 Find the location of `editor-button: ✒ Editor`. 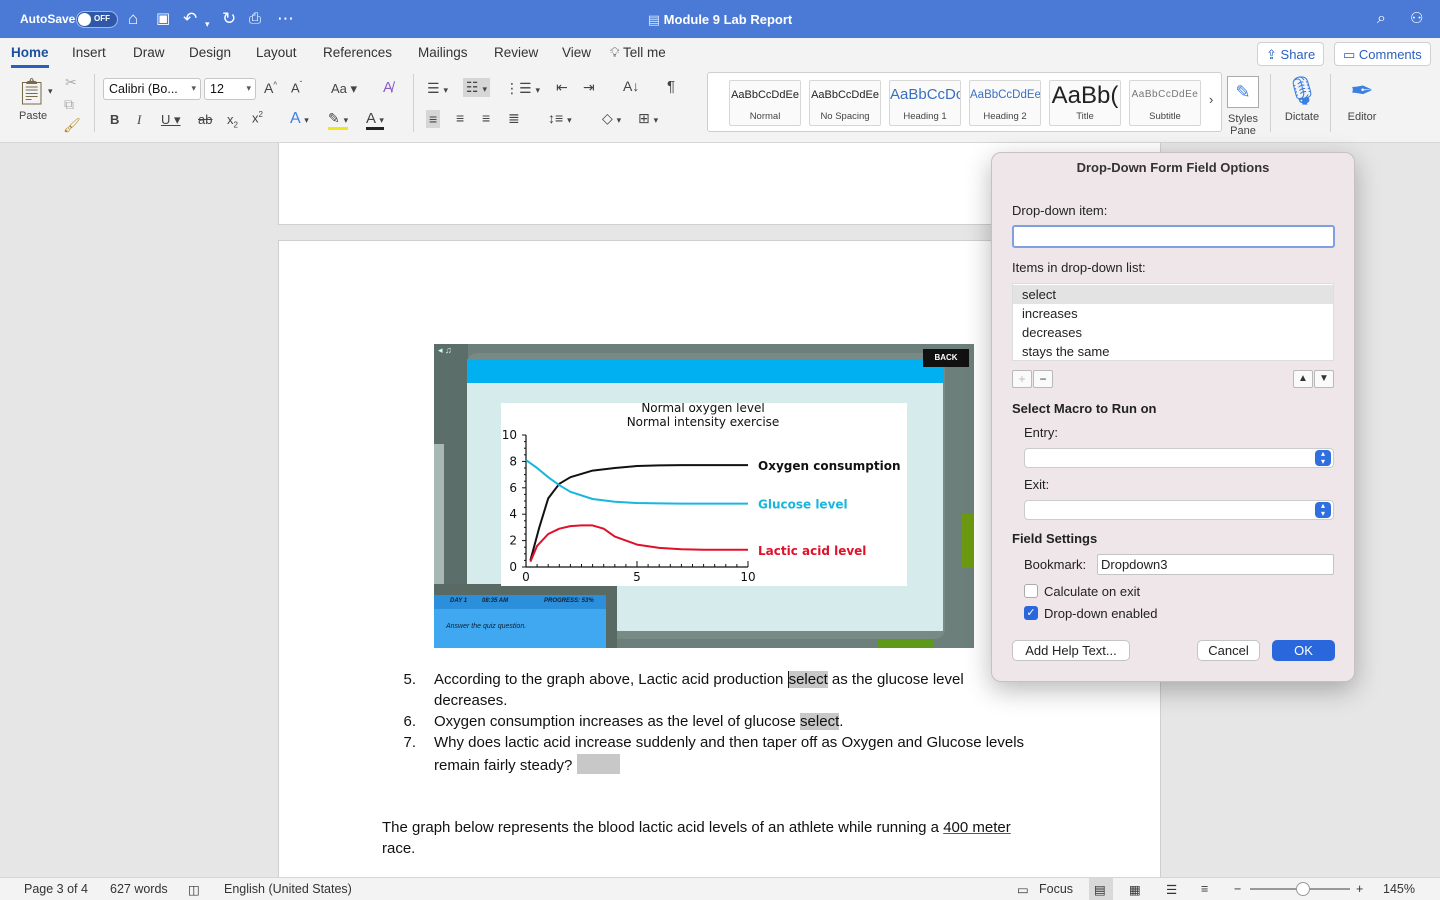

editor-button: ✒ Editor is located at coordinates (1362, 98).